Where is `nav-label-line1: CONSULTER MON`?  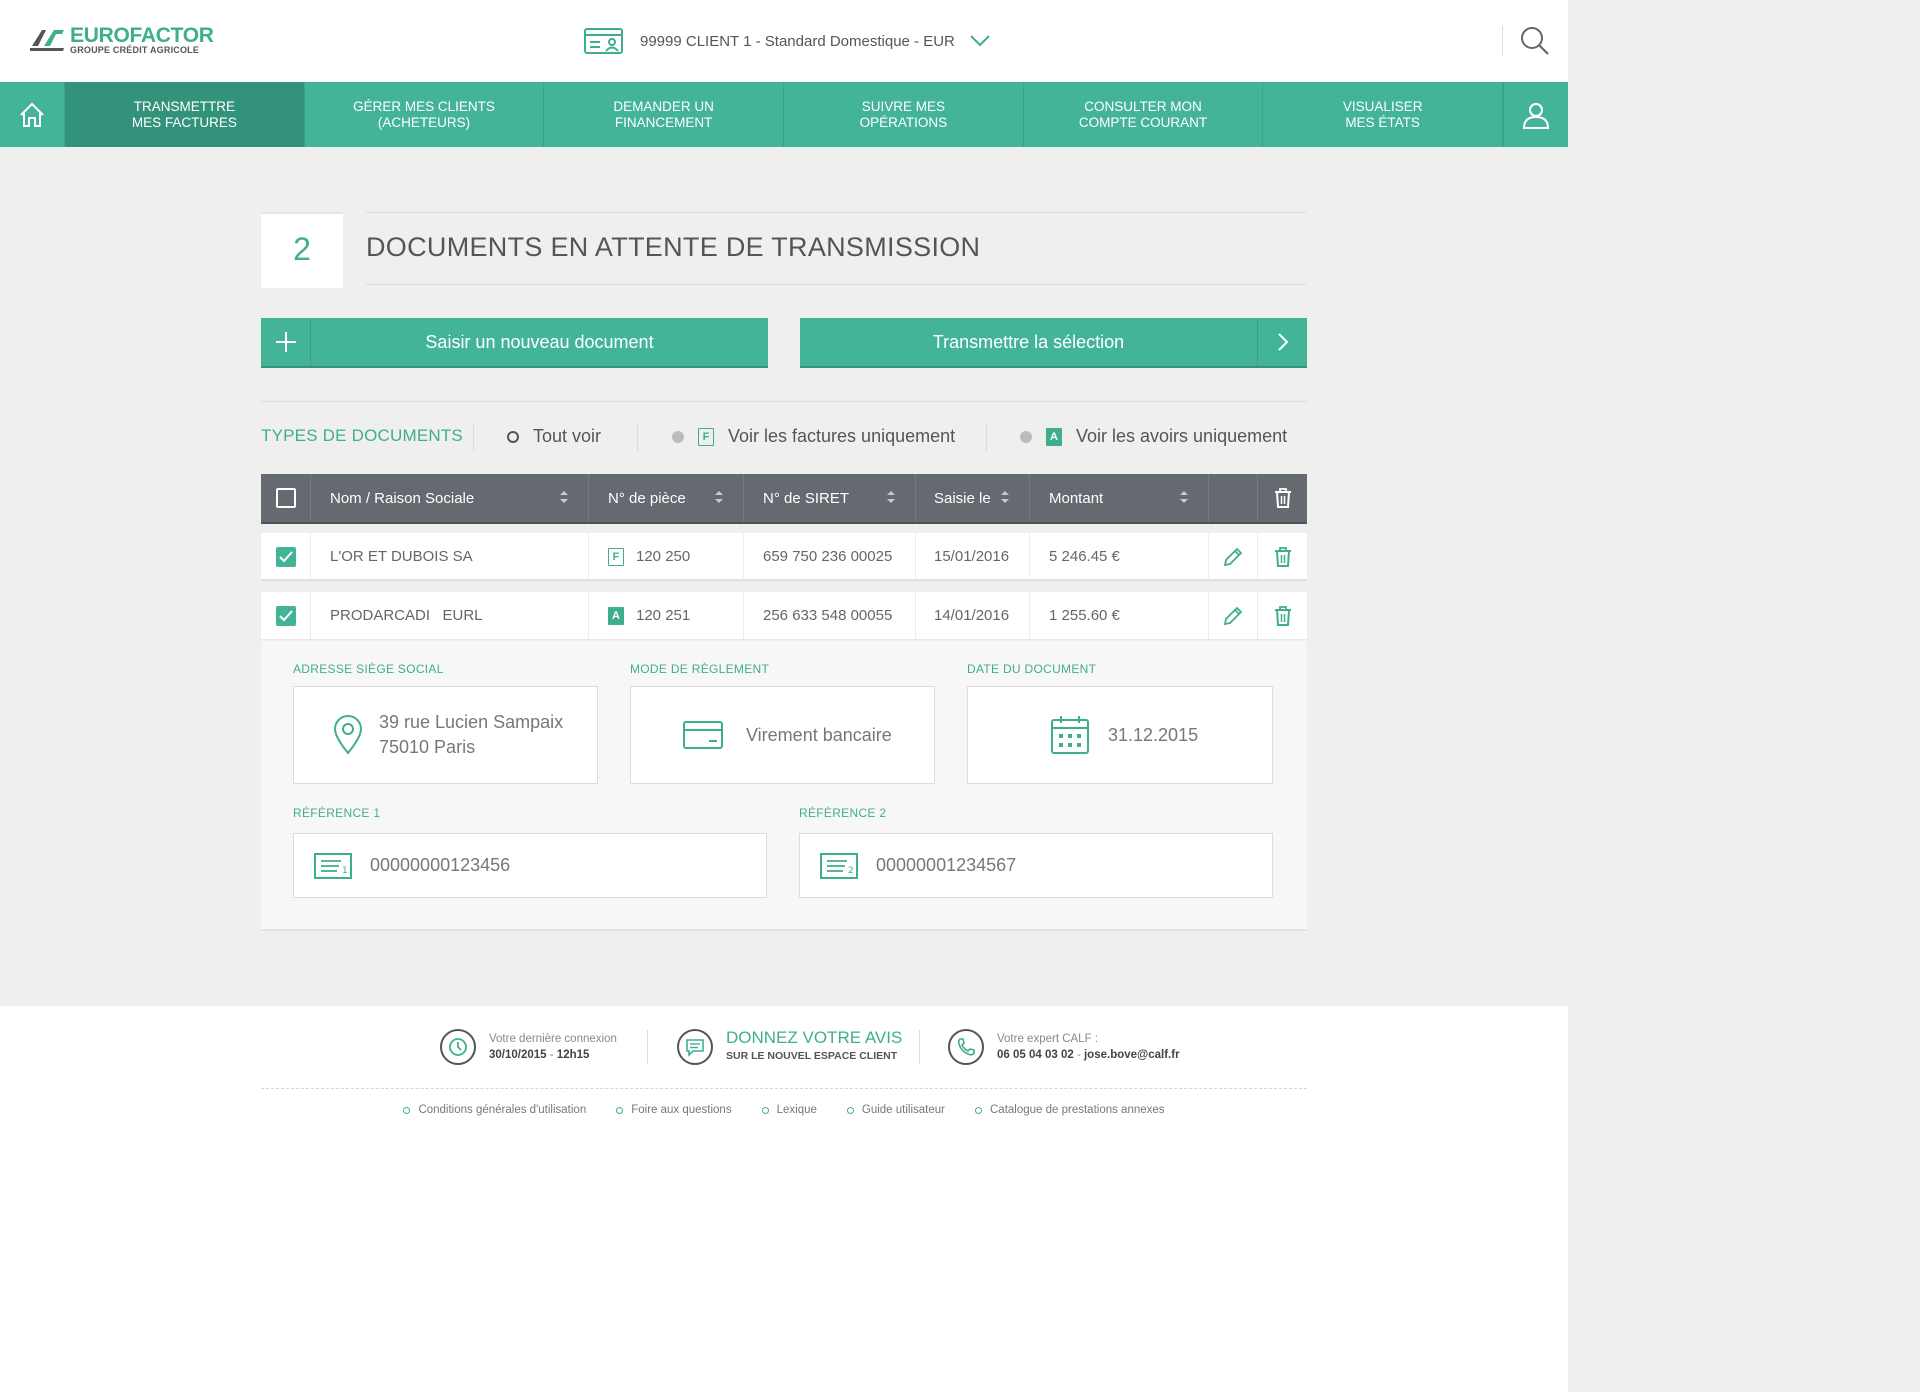 nav-label-line1: CONSULTER MON is located at coordinates (1143, 106).